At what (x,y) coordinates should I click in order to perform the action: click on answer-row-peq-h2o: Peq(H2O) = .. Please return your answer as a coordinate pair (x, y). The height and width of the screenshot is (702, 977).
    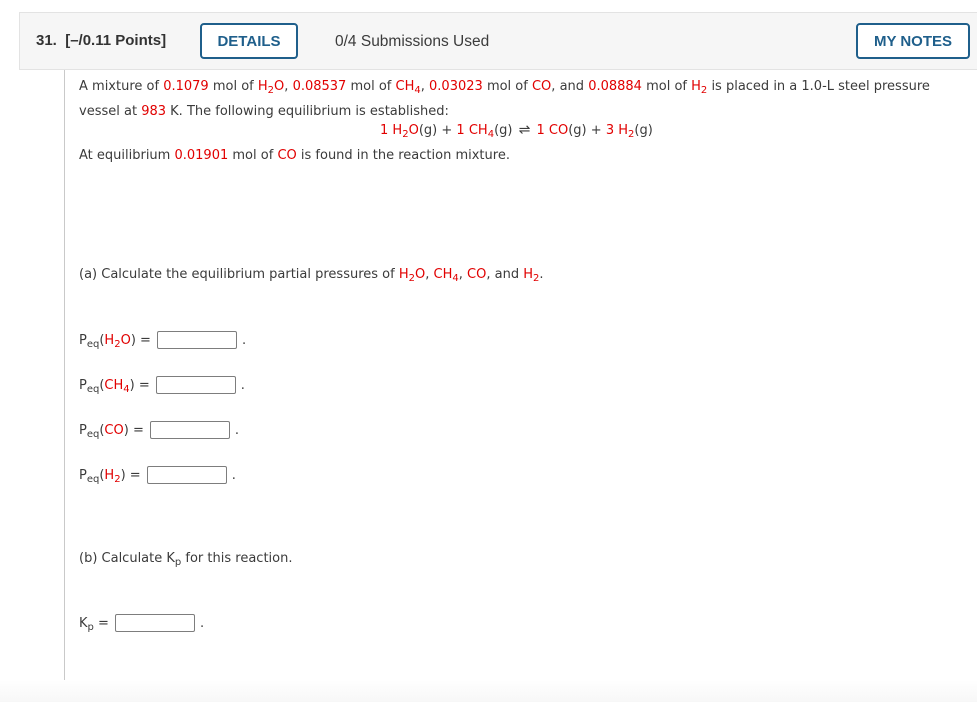
    Looking at the image, I should click on (163, 340).